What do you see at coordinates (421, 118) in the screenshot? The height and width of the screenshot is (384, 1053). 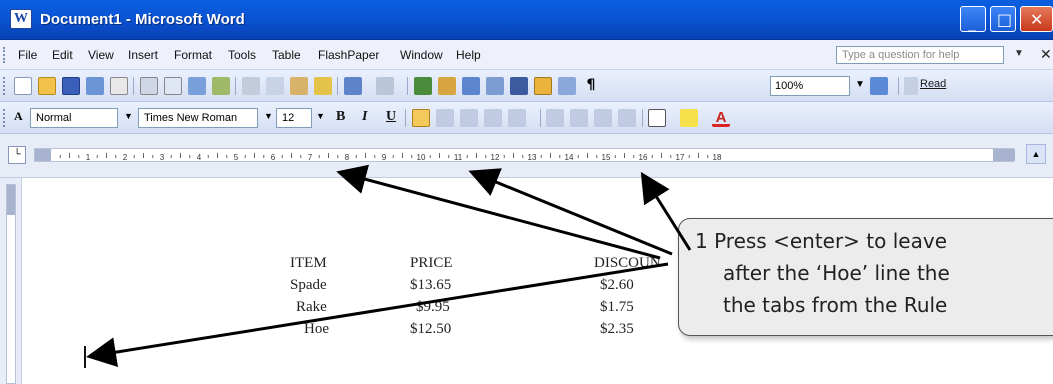 I see `align-left-icon` at bounding box center [421, 118].